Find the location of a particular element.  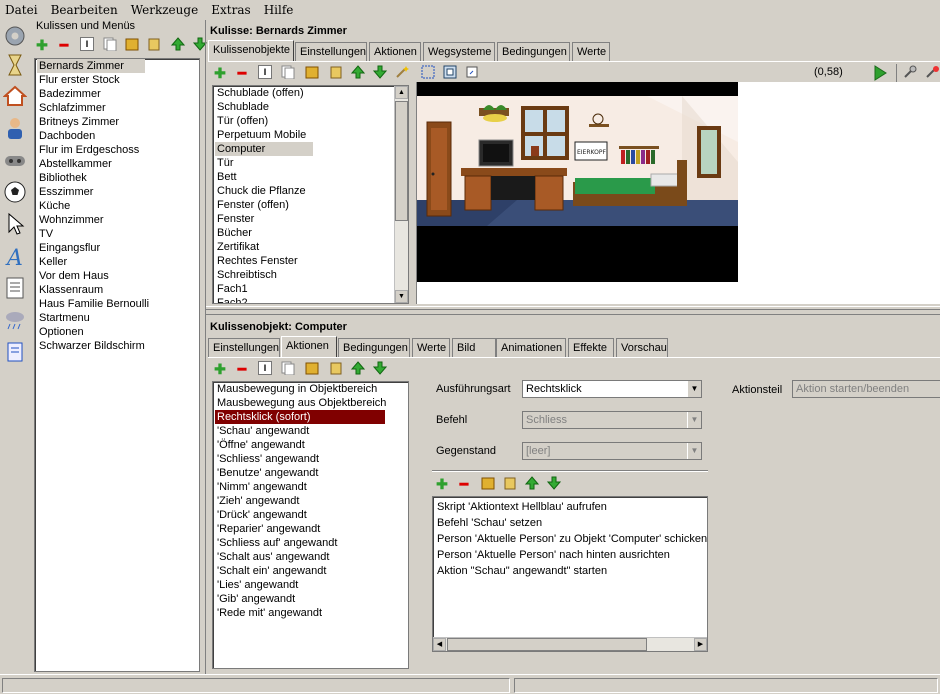

clipboard-icon is located at coordinates (154, 45).